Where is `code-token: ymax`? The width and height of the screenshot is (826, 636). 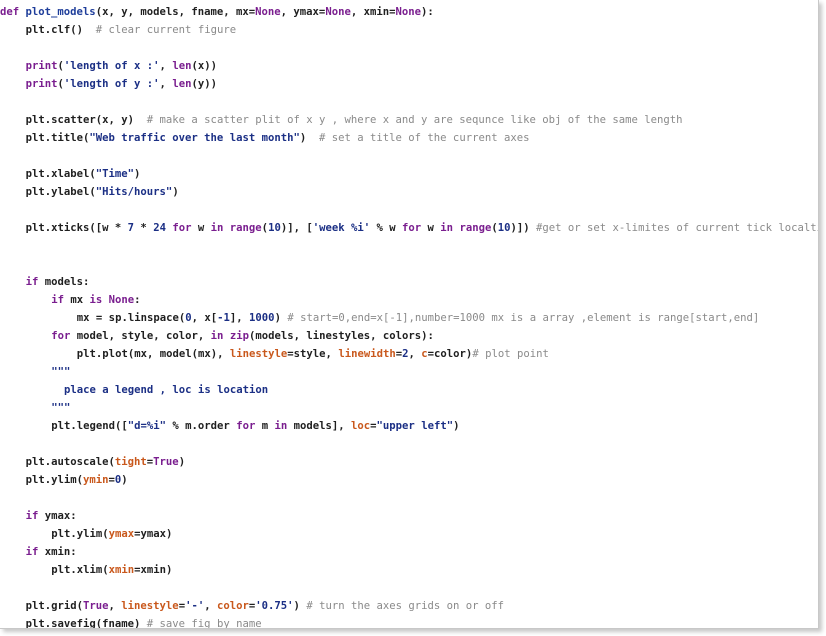 code-token: ymax is located at coordinates (121, 534).